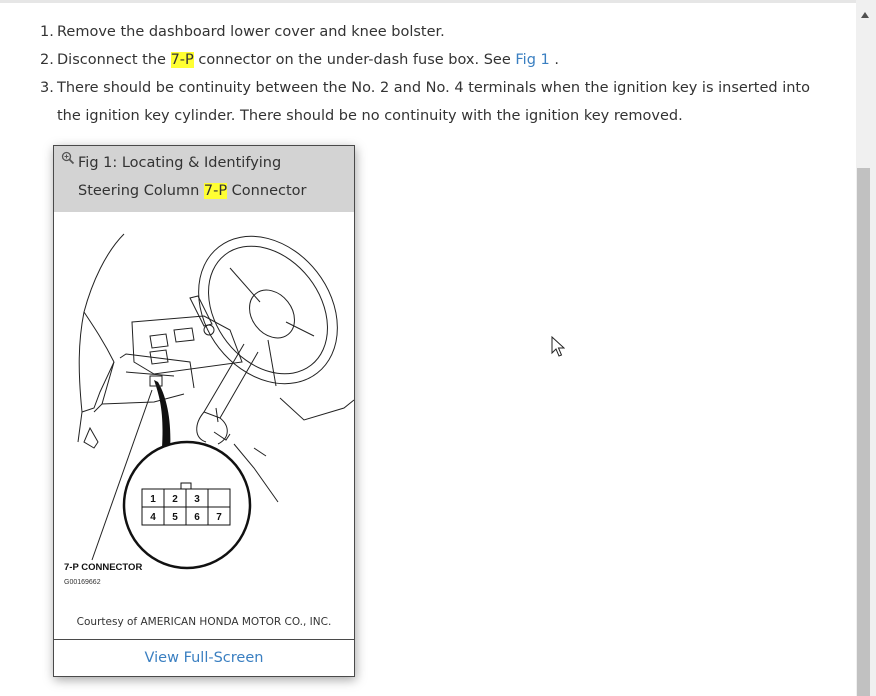  What do you see at coordinates (175, 517) in the screenshot?
I see `pin-label: 5` at bounding box center [175, 517].